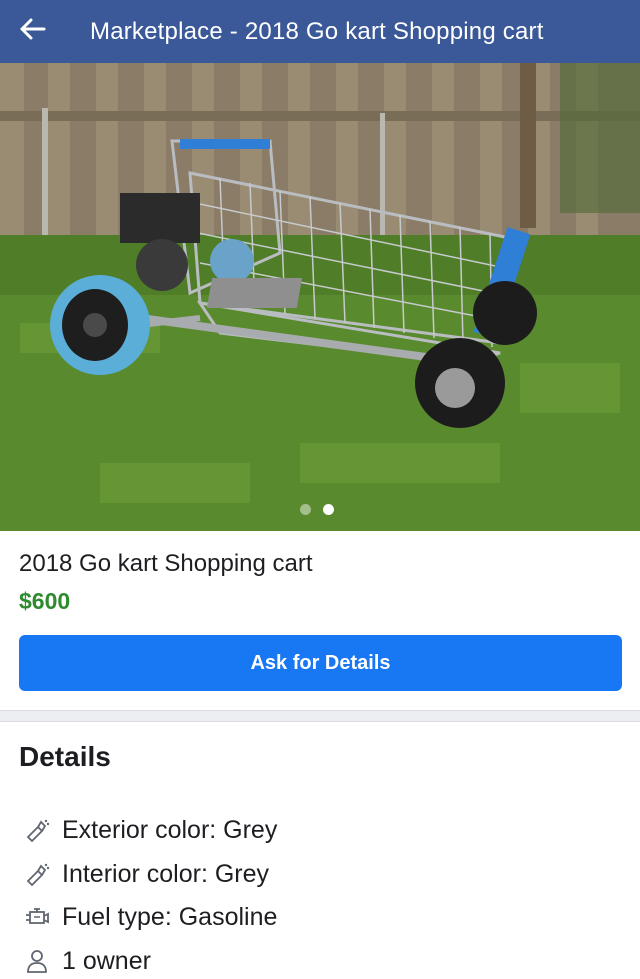 This screenshot has width=640, height=979. I want to click on engine-icon, so click(37, 917).